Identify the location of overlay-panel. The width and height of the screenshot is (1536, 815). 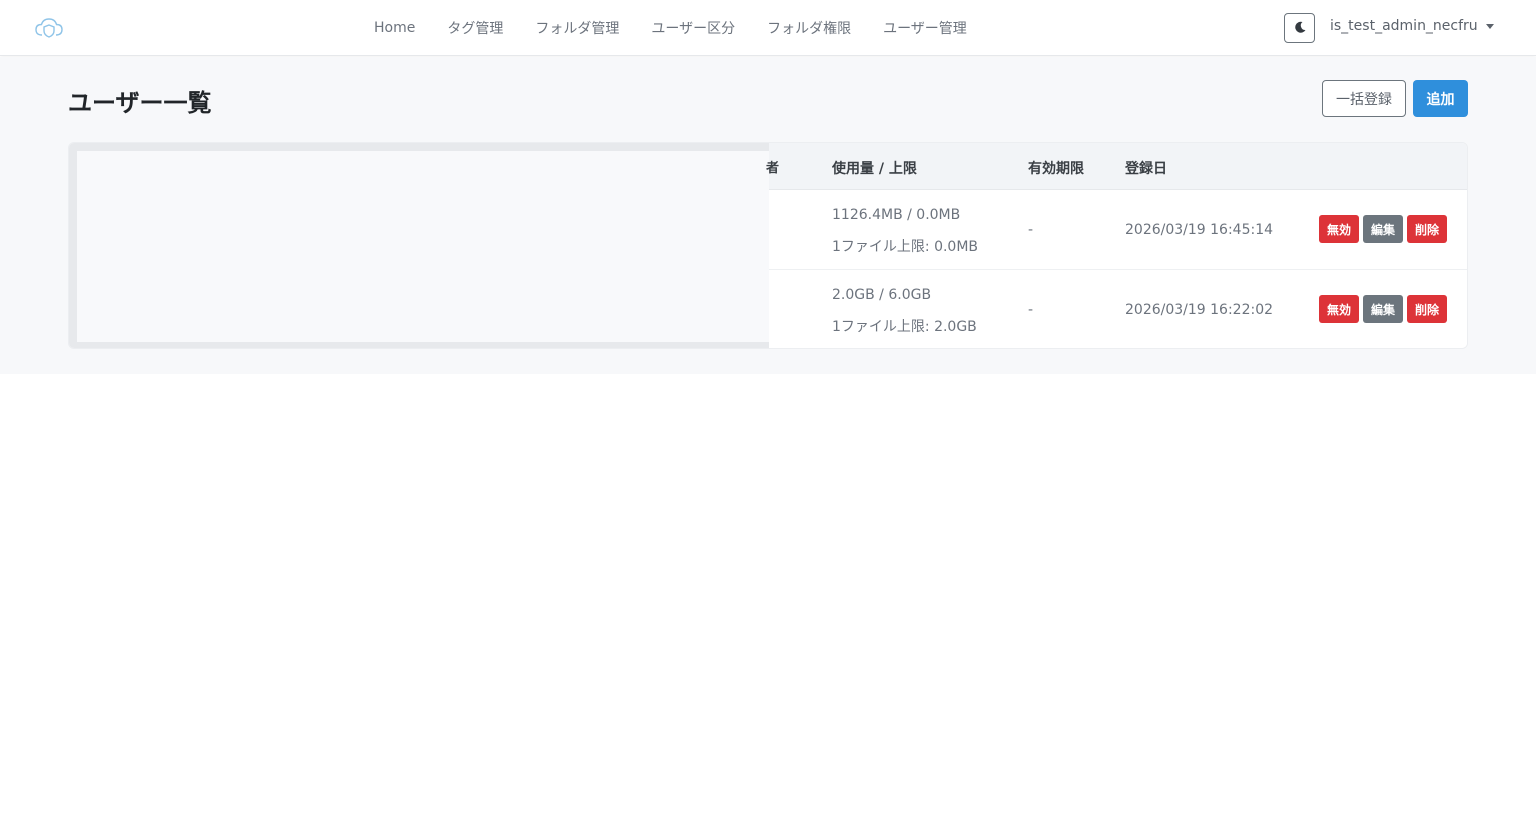
(423, 246).